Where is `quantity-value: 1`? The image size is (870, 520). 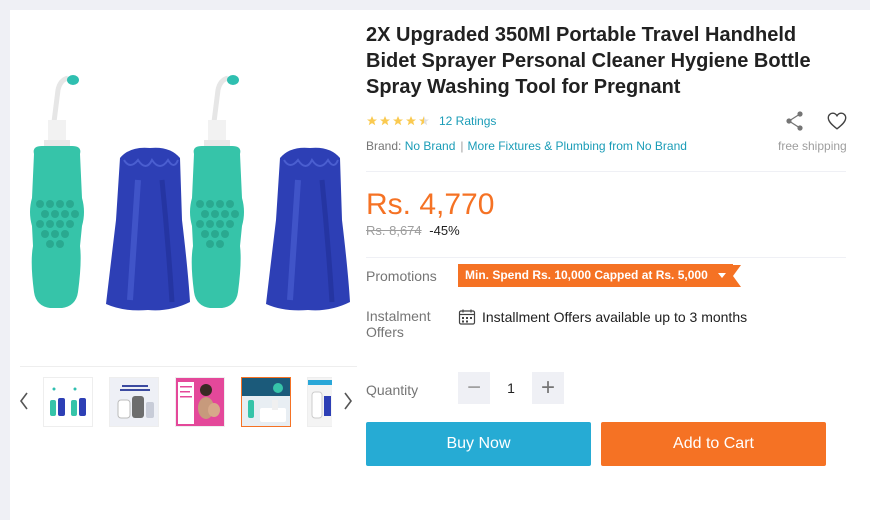 quantity-value: 1 is located at coordinates (511, 388).